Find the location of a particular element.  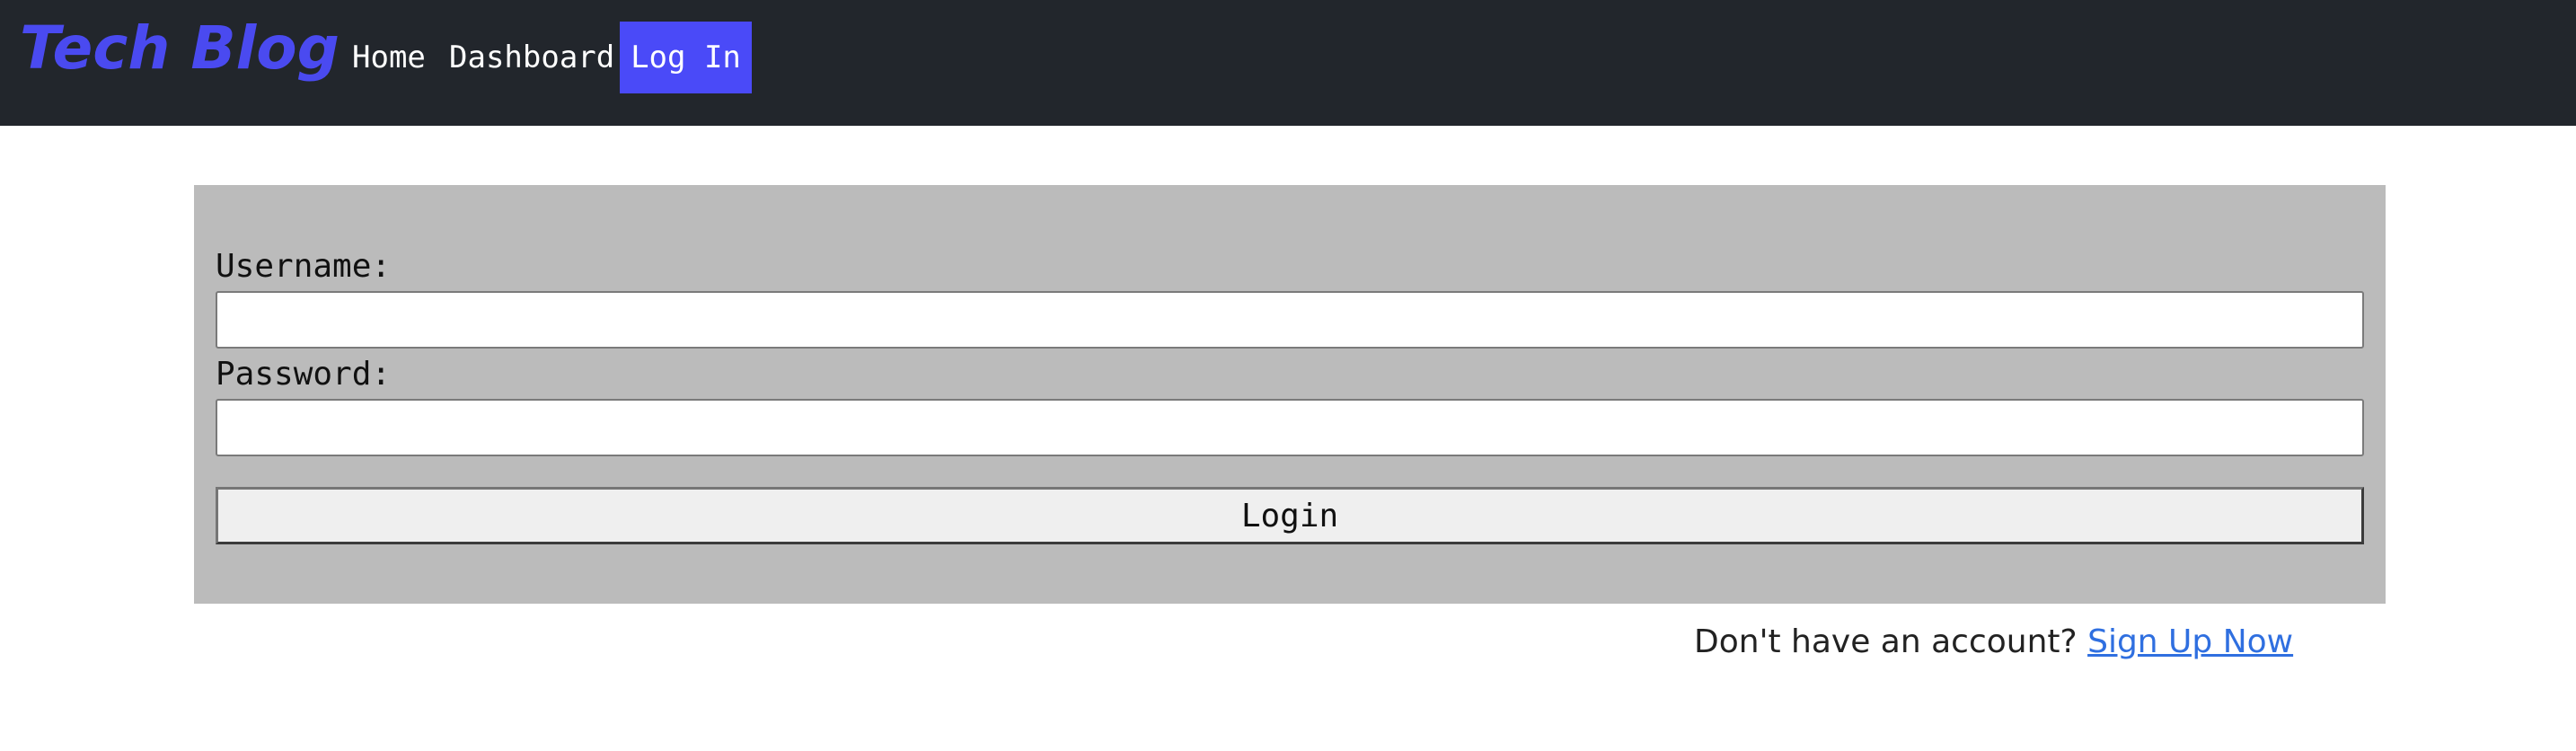

password-input is located at coordinates (1290, 427).